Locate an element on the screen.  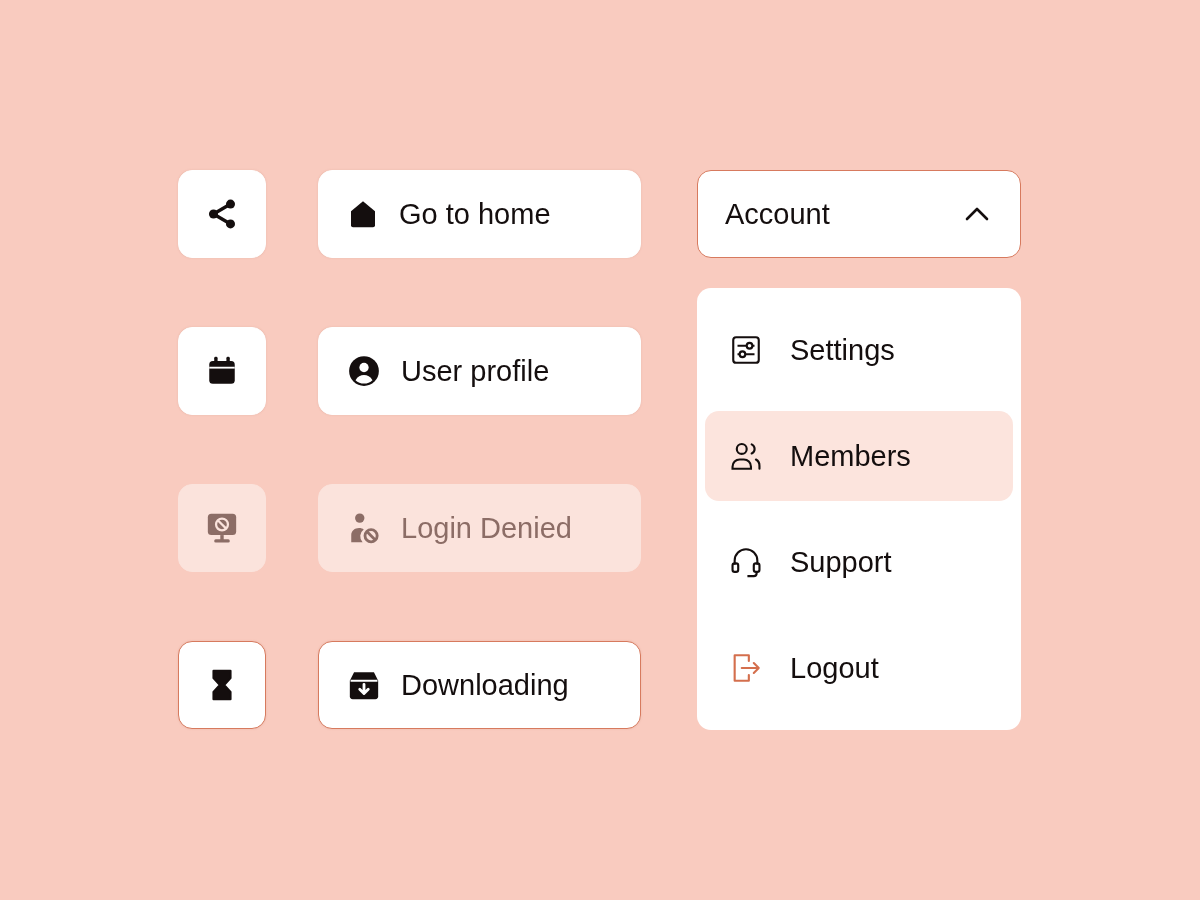
headset-icon is located at coordinates (746, 562).